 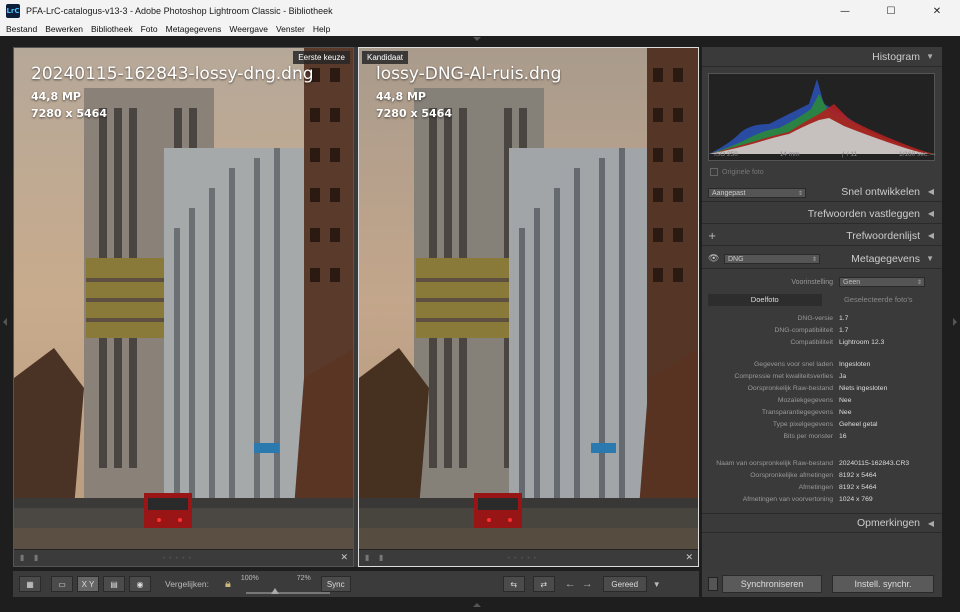 I want to click on preset-label: Voorinstelling, so click(x=812, y=282).